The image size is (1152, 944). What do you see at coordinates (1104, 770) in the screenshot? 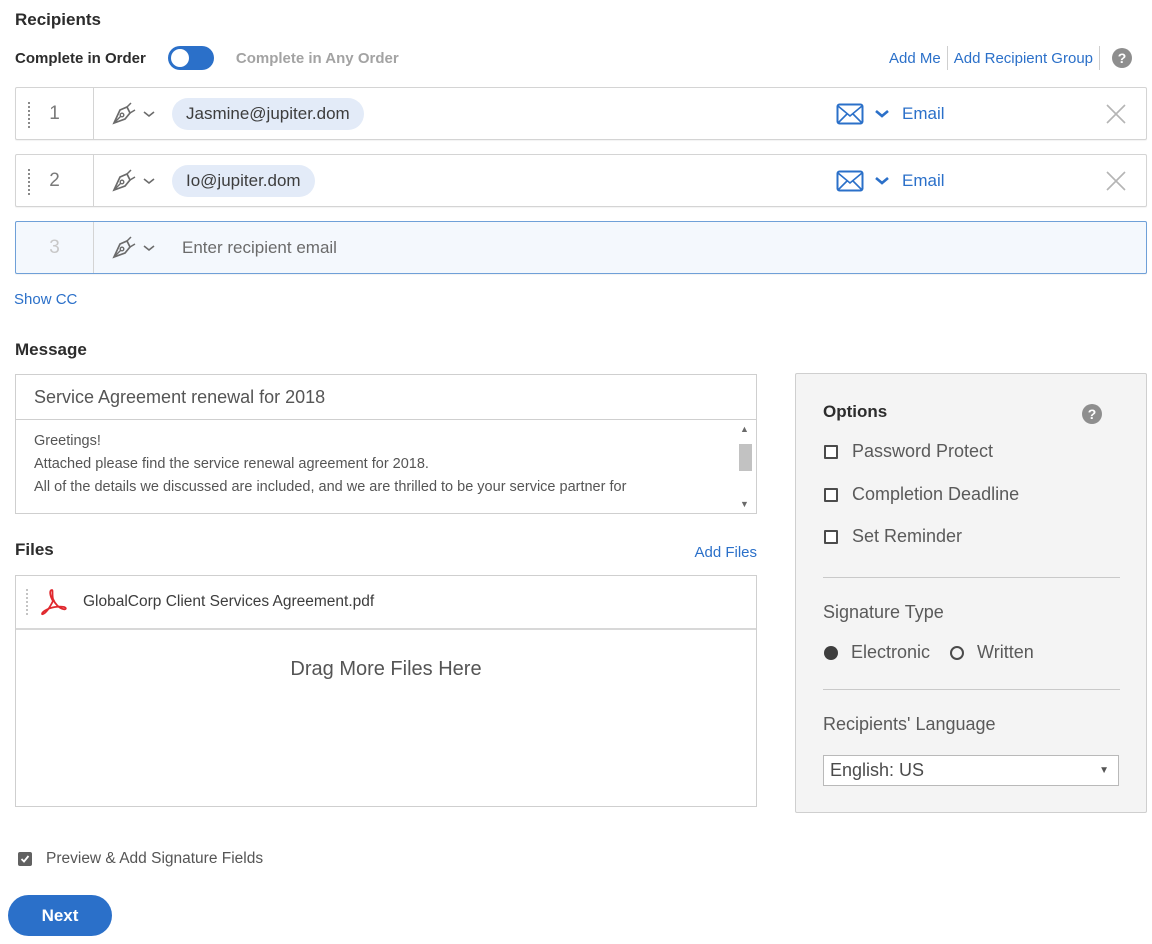
I see `dropdown-arrow-icon: ▼` at bounding box center [1104, 770].